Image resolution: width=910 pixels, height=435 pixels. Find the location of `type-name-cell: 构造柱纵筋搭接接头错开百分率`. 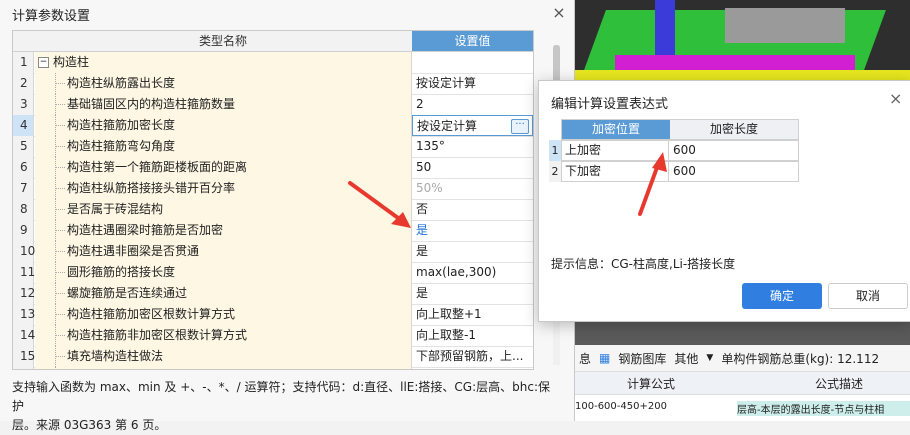

type-name-cell: 构造柱纵筋搭接接头错开百分率 is located at coordinates (223, 188).